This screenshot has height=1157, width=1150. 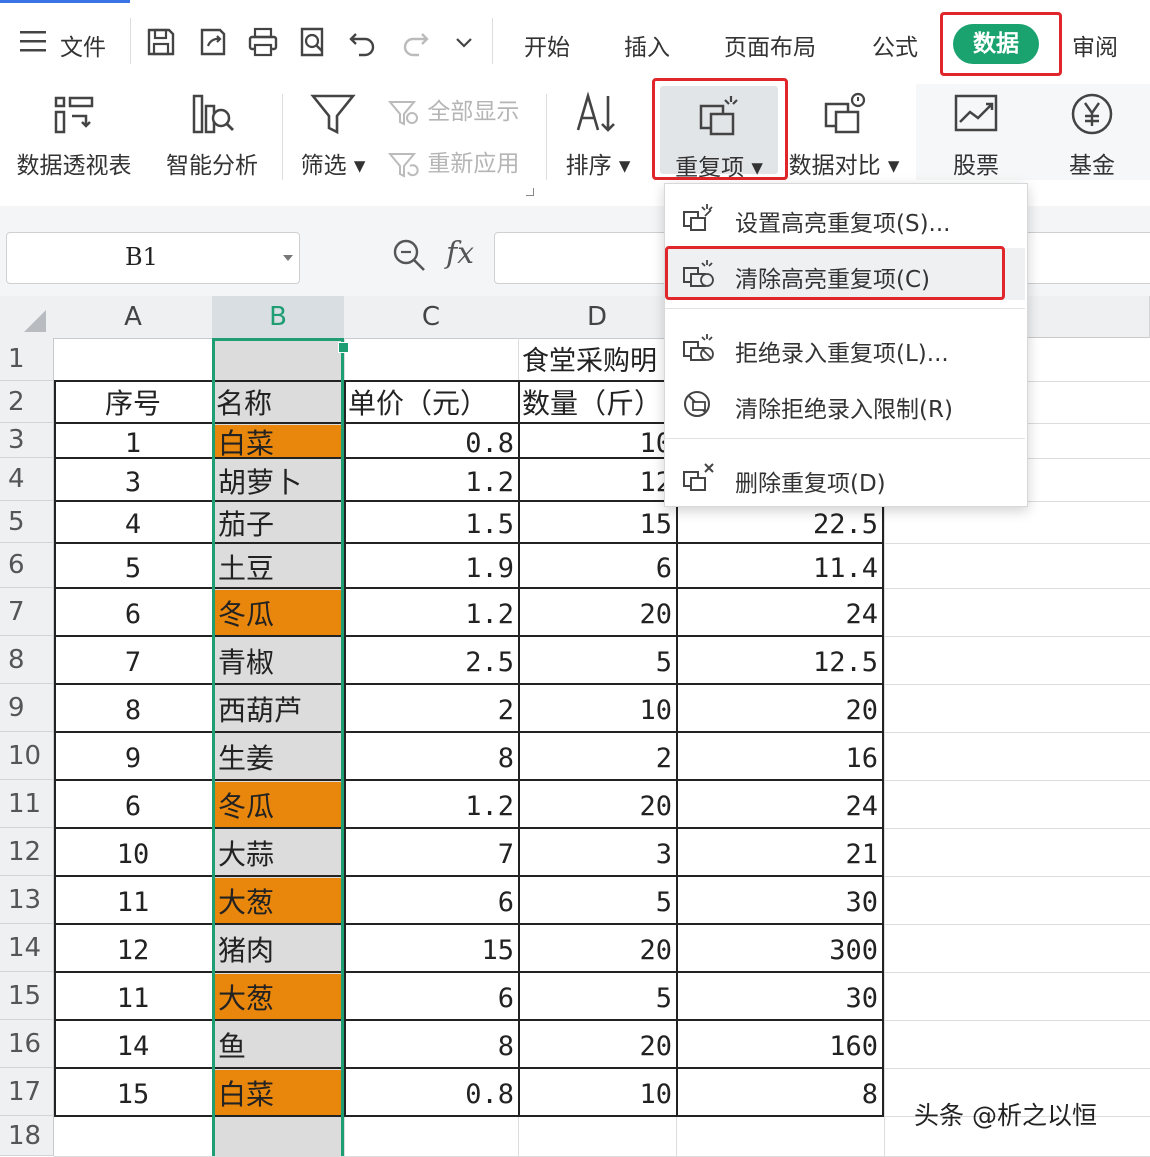 What do you see at coordinates (212, 139) in the screenshot?
I see `smart-analysis-button: 智能分析` at bounding box center [212, 139].